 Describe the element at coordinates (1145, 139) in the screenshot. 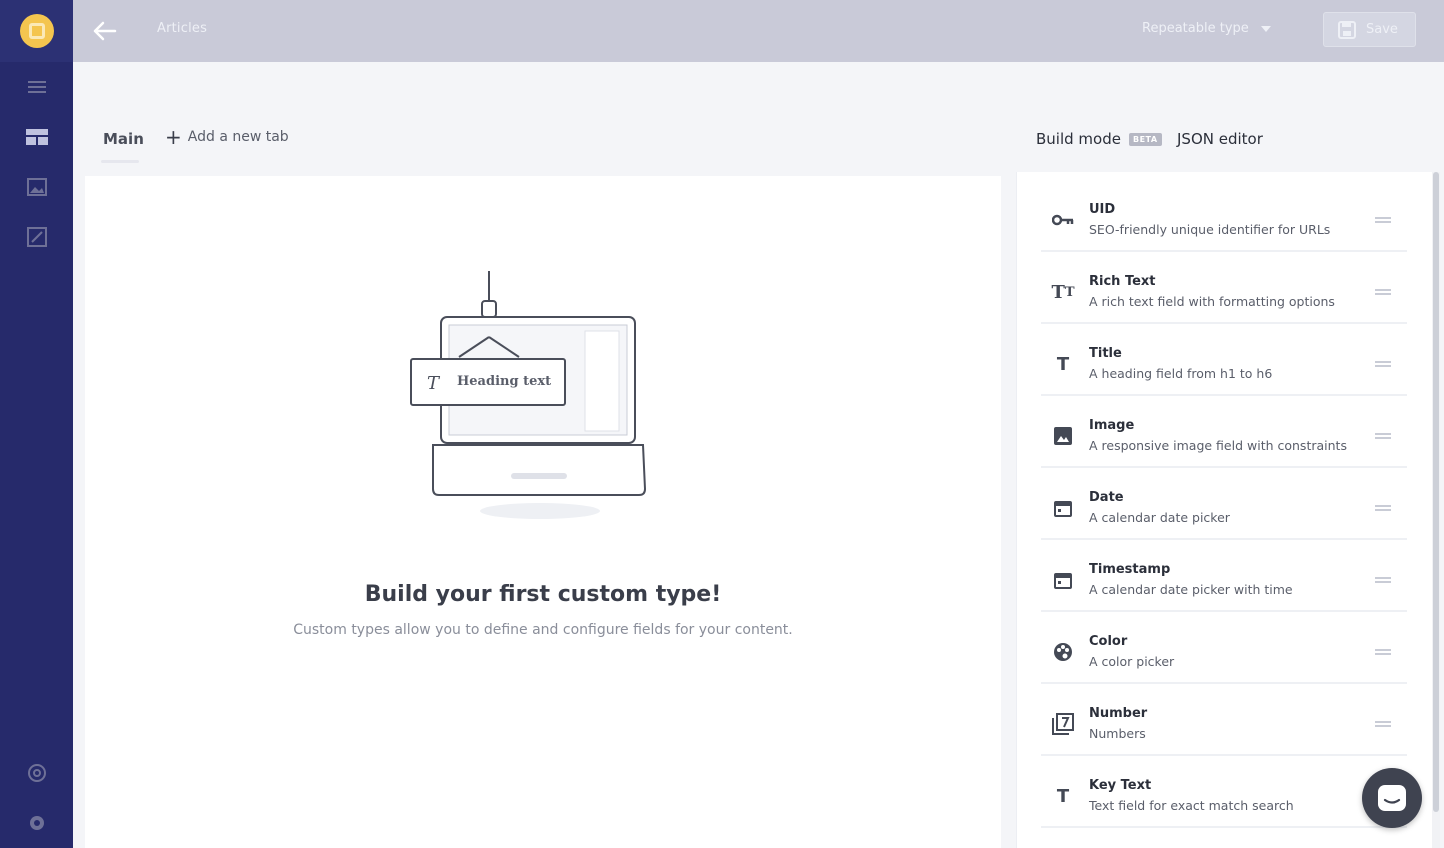

I see `beta-badge: BETA` at that location.